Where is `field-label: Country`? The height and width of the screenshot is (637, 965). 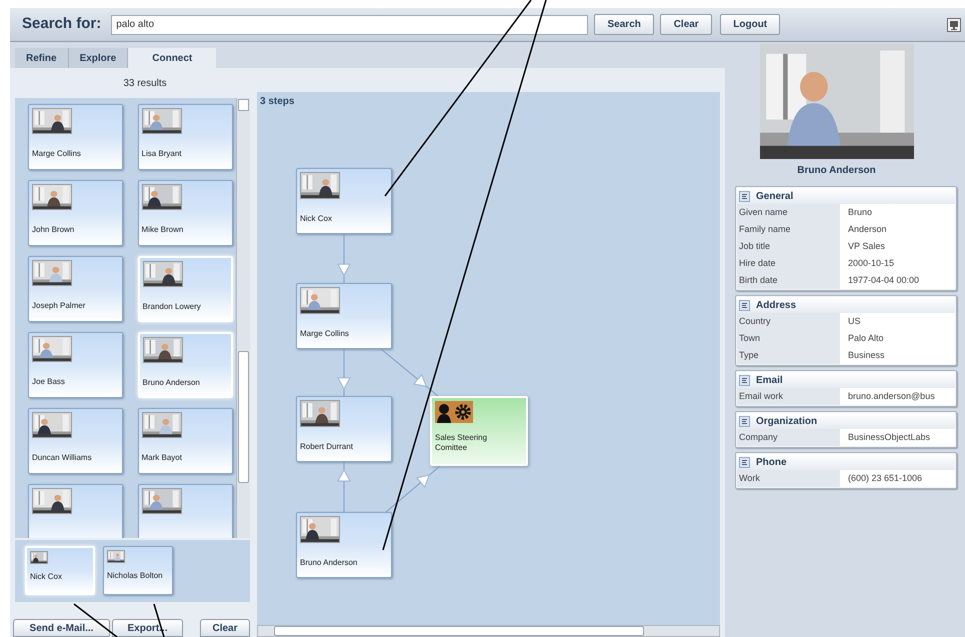
field-label: Country is located at coordinates (788, 321).